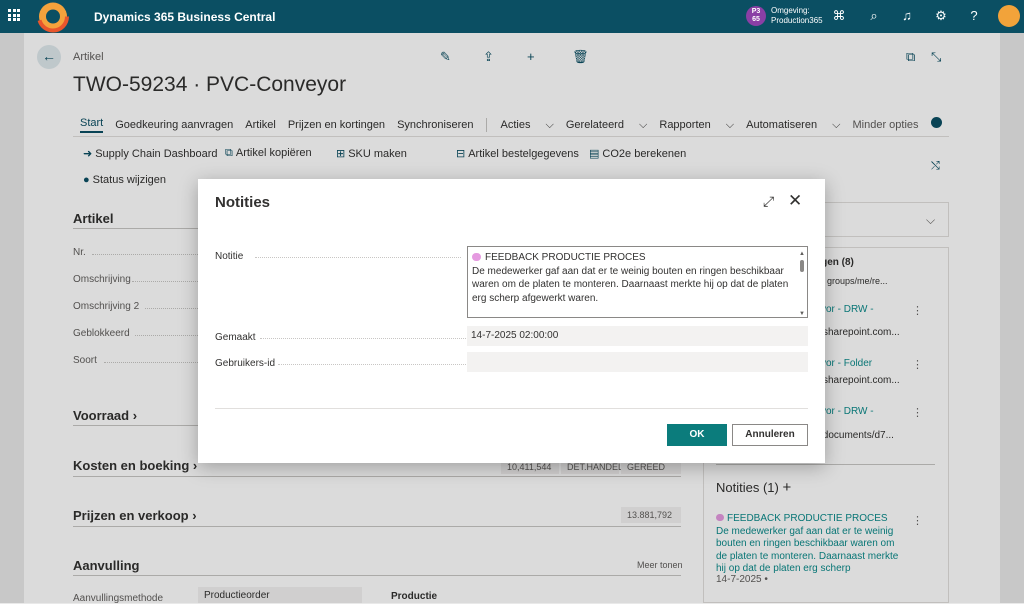  I want to click on app-launcher-icon, so click(14, 15).